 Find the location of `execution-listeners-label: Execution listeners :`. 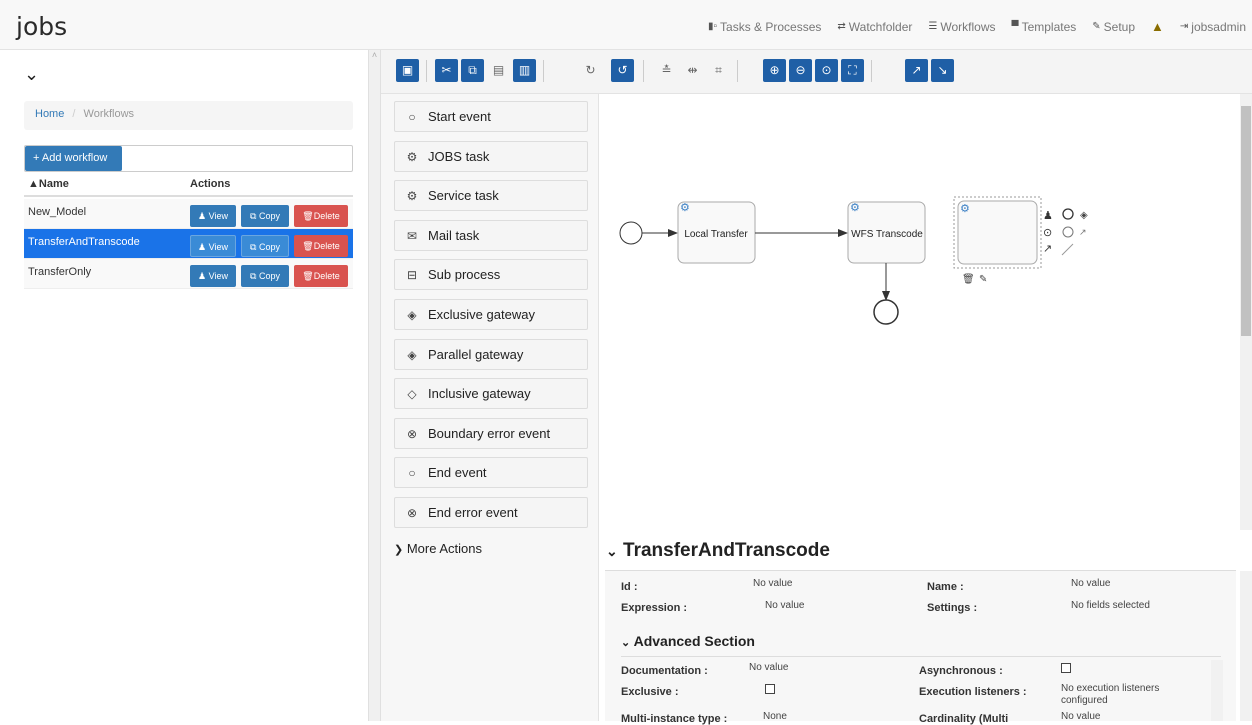

execution-listeners-label: Execution listeners : is located at coordinates (973, 692).